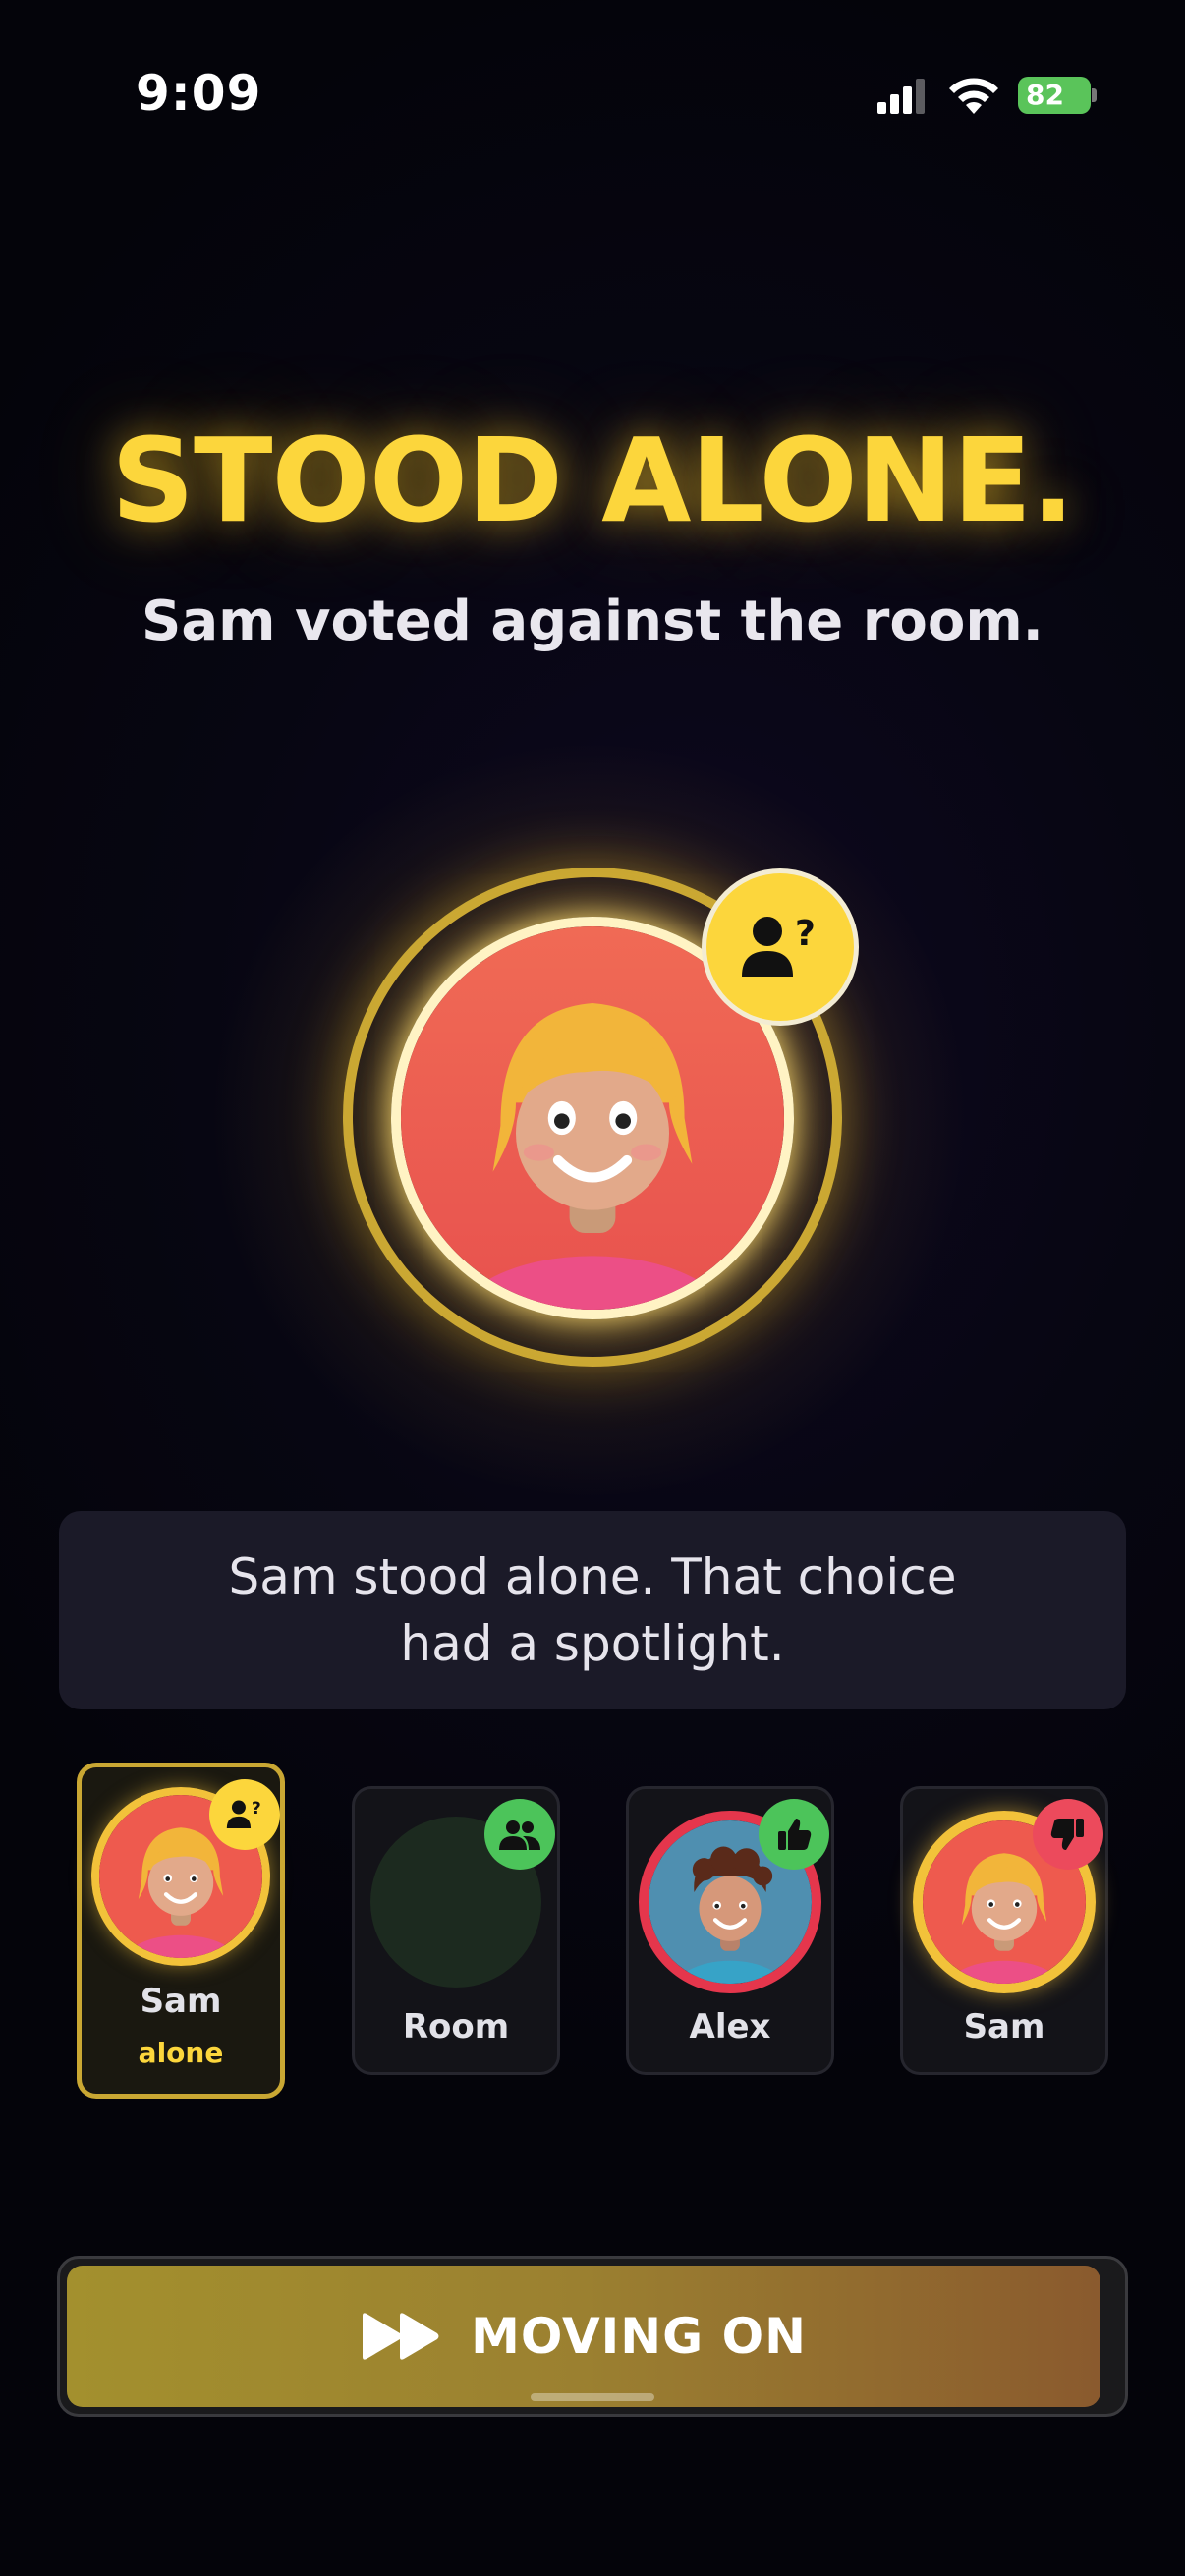 The image size is (1185, 2576). What do you see at coordinates (592, 98) in the screenshot?
I see `status-bar: 9:09 82` at bounding box center [592, 98].